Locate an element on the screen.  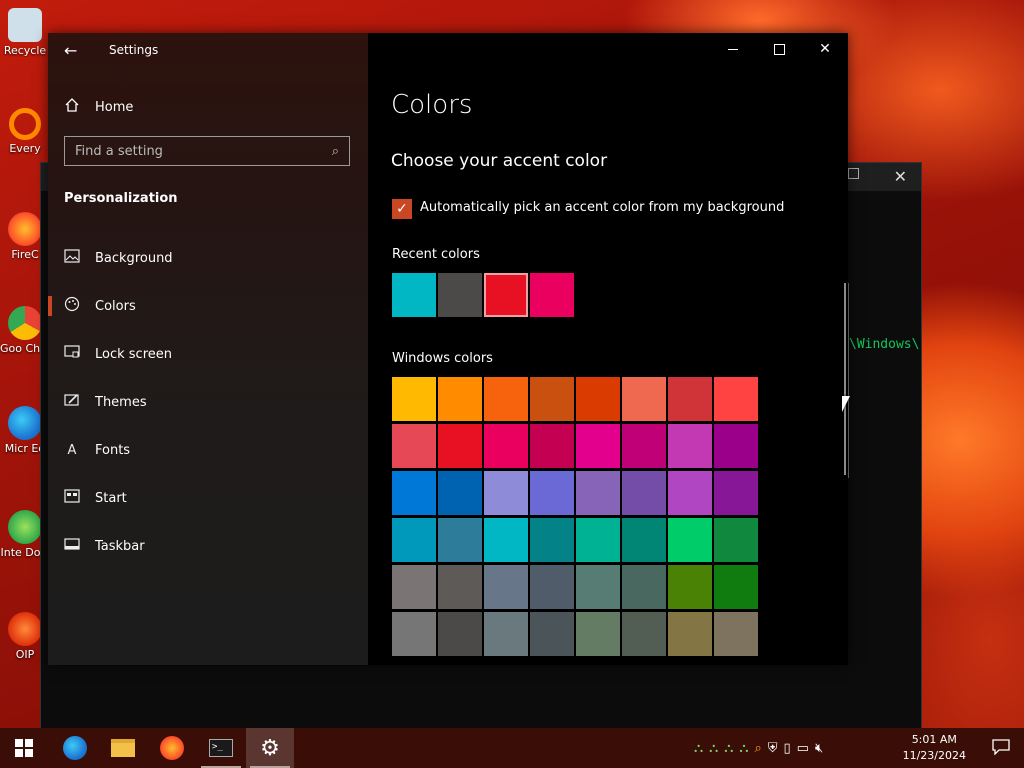
nav-item-background: Background is located at coordinates (208, 258).